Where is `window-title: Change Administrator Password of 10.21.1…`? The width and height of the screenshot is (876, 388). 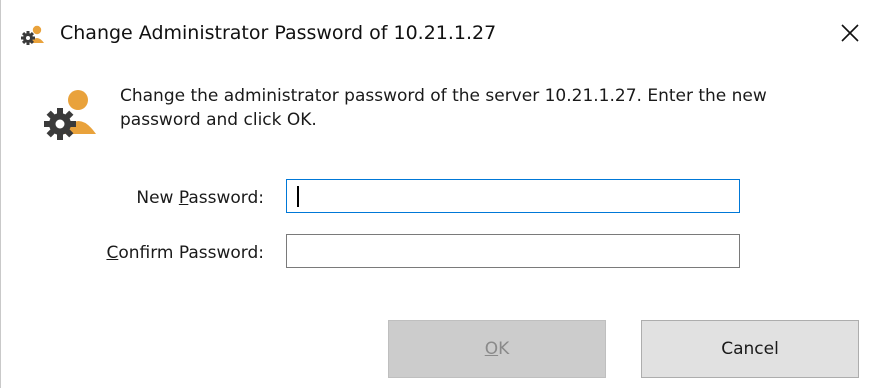
window-title: Change Administrator Password of 10.21.1… is located at coordinates (278, 33).